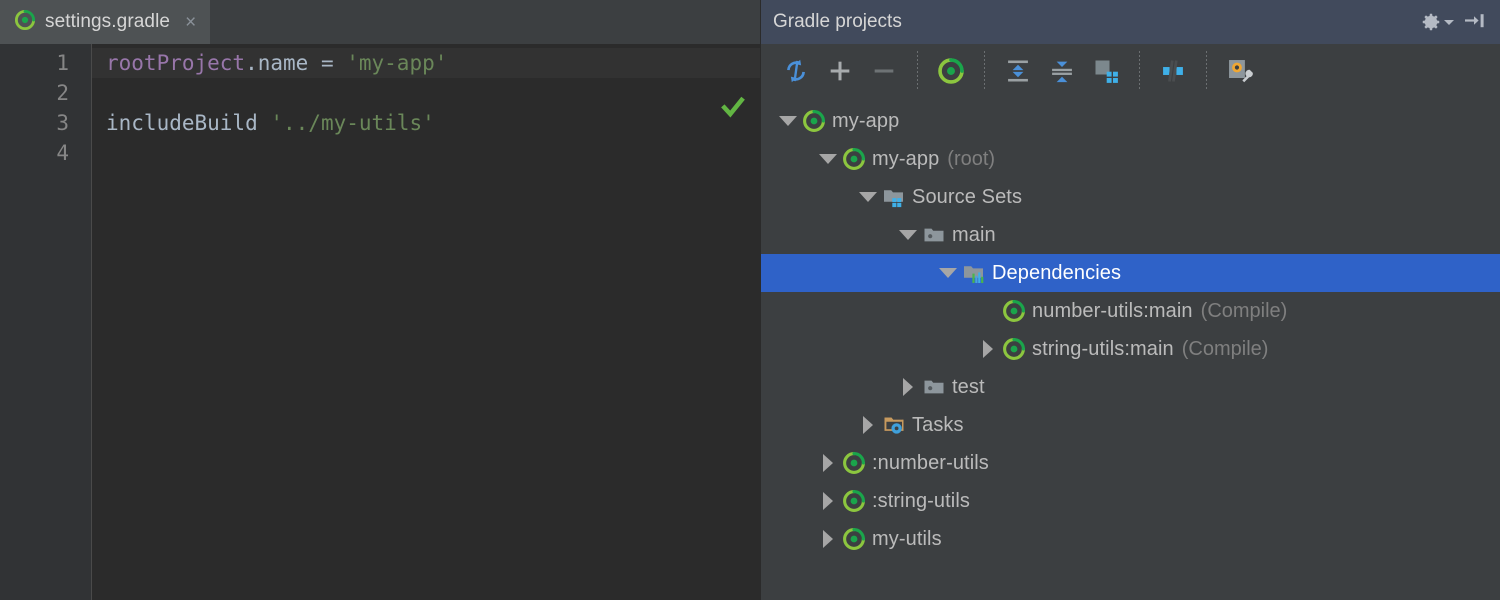 The width and height of the screenshot is (1500, 600). What do you see at coordinates (1130, 159) in the screenshot?
I see `tree-row-my-app: my-app (root)` at bounding box center [1130, 159].